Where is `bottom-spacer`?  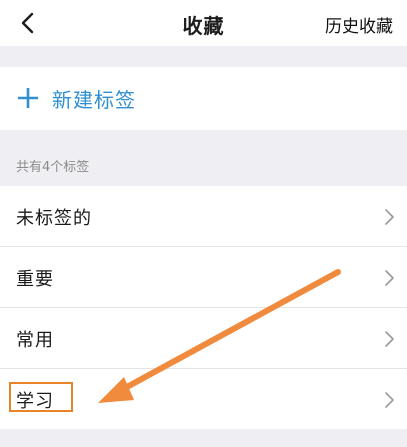 bottom-spacer is located at coordinates (203, 438).